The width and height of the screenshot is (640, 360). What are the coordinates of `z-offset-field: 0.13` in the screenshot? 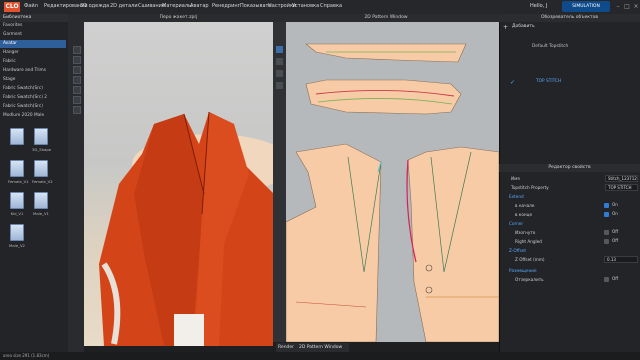 It's located at (621, 259).